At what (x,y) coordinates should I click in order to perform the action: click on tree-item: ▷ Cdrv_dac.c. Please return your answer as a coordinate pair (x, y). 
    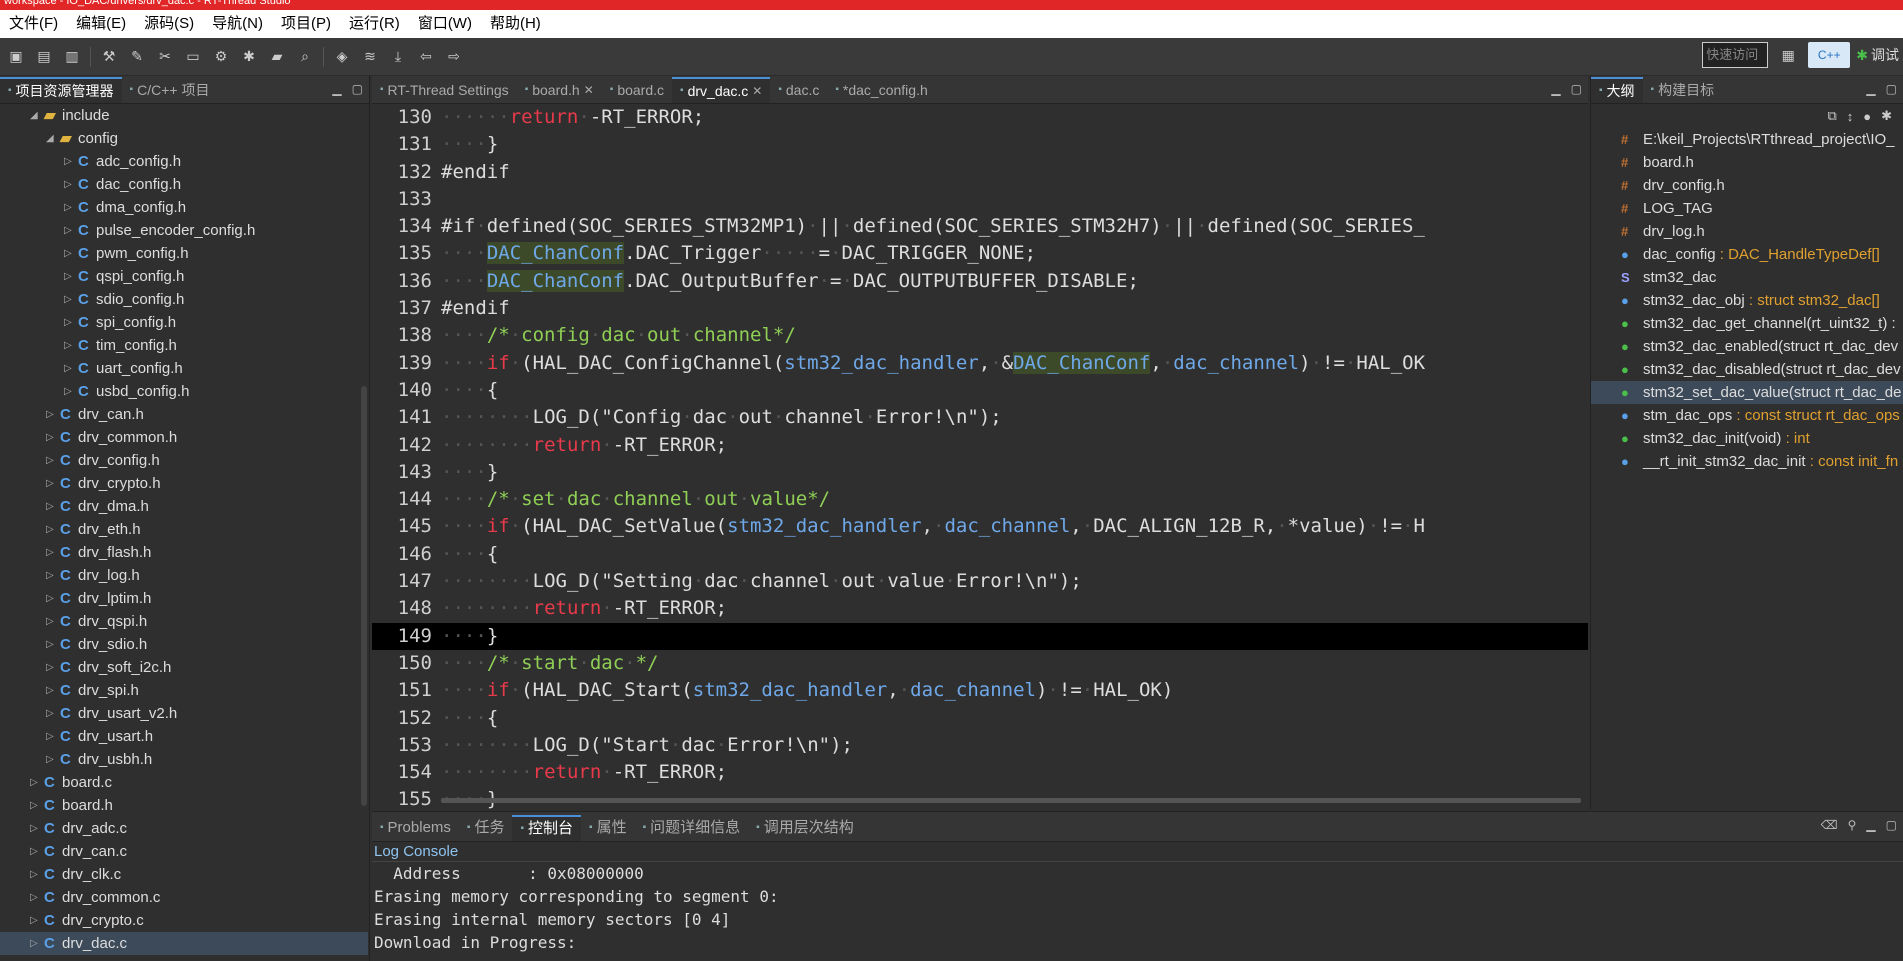
    Looking at the image, I should click on (184, 943).